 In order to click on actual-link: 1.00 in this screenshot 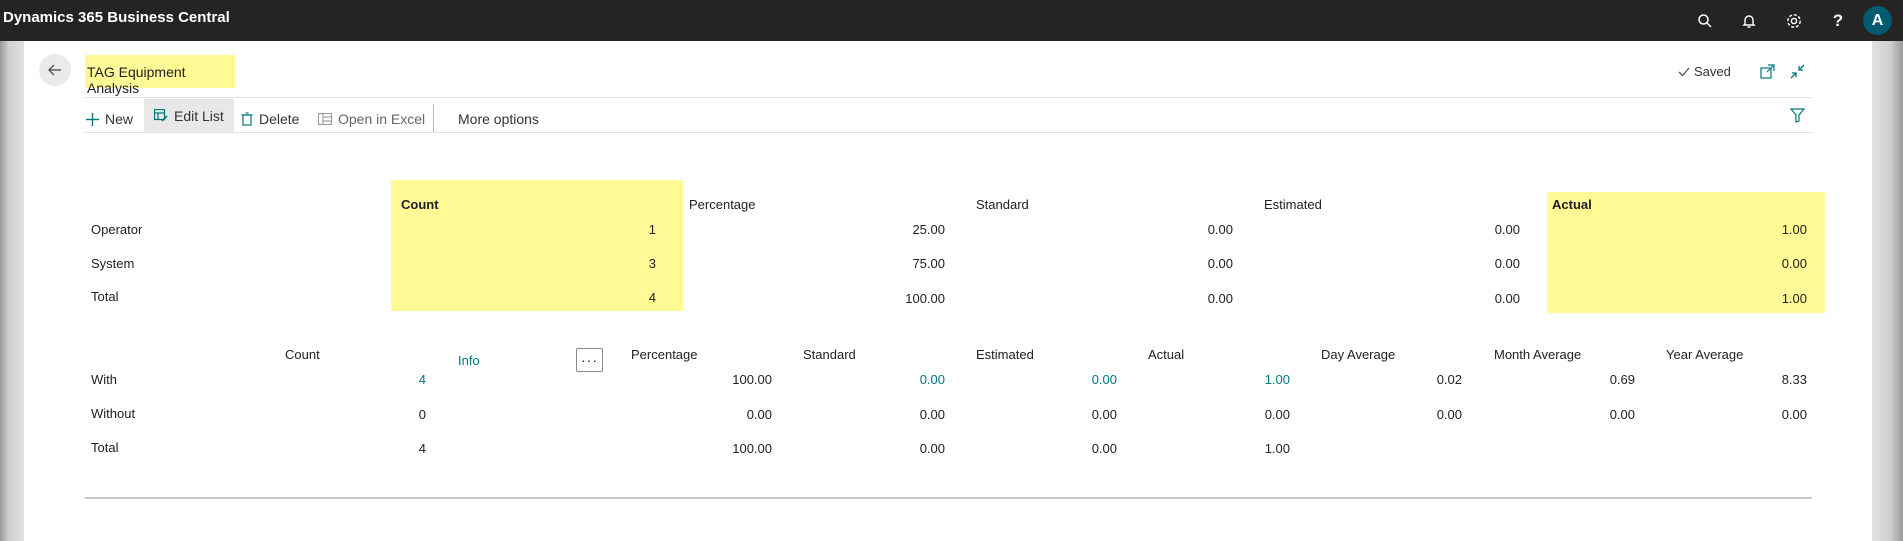, I will do `click(1240, 379)`.